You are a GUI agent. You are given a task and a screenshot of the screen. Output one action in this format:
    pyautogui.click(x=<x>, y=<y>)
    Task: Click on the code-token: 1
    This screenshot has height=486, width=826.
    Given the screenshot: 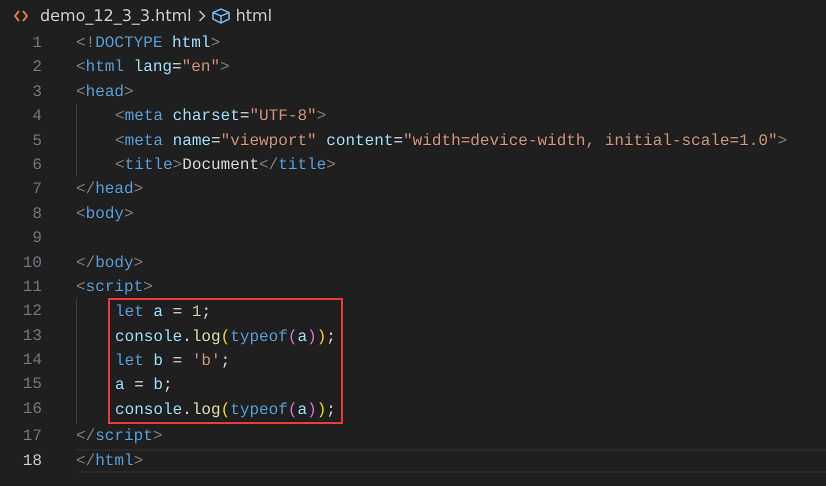 What is the action you would take?
    pyautogui.click(x=197, y=313)
    